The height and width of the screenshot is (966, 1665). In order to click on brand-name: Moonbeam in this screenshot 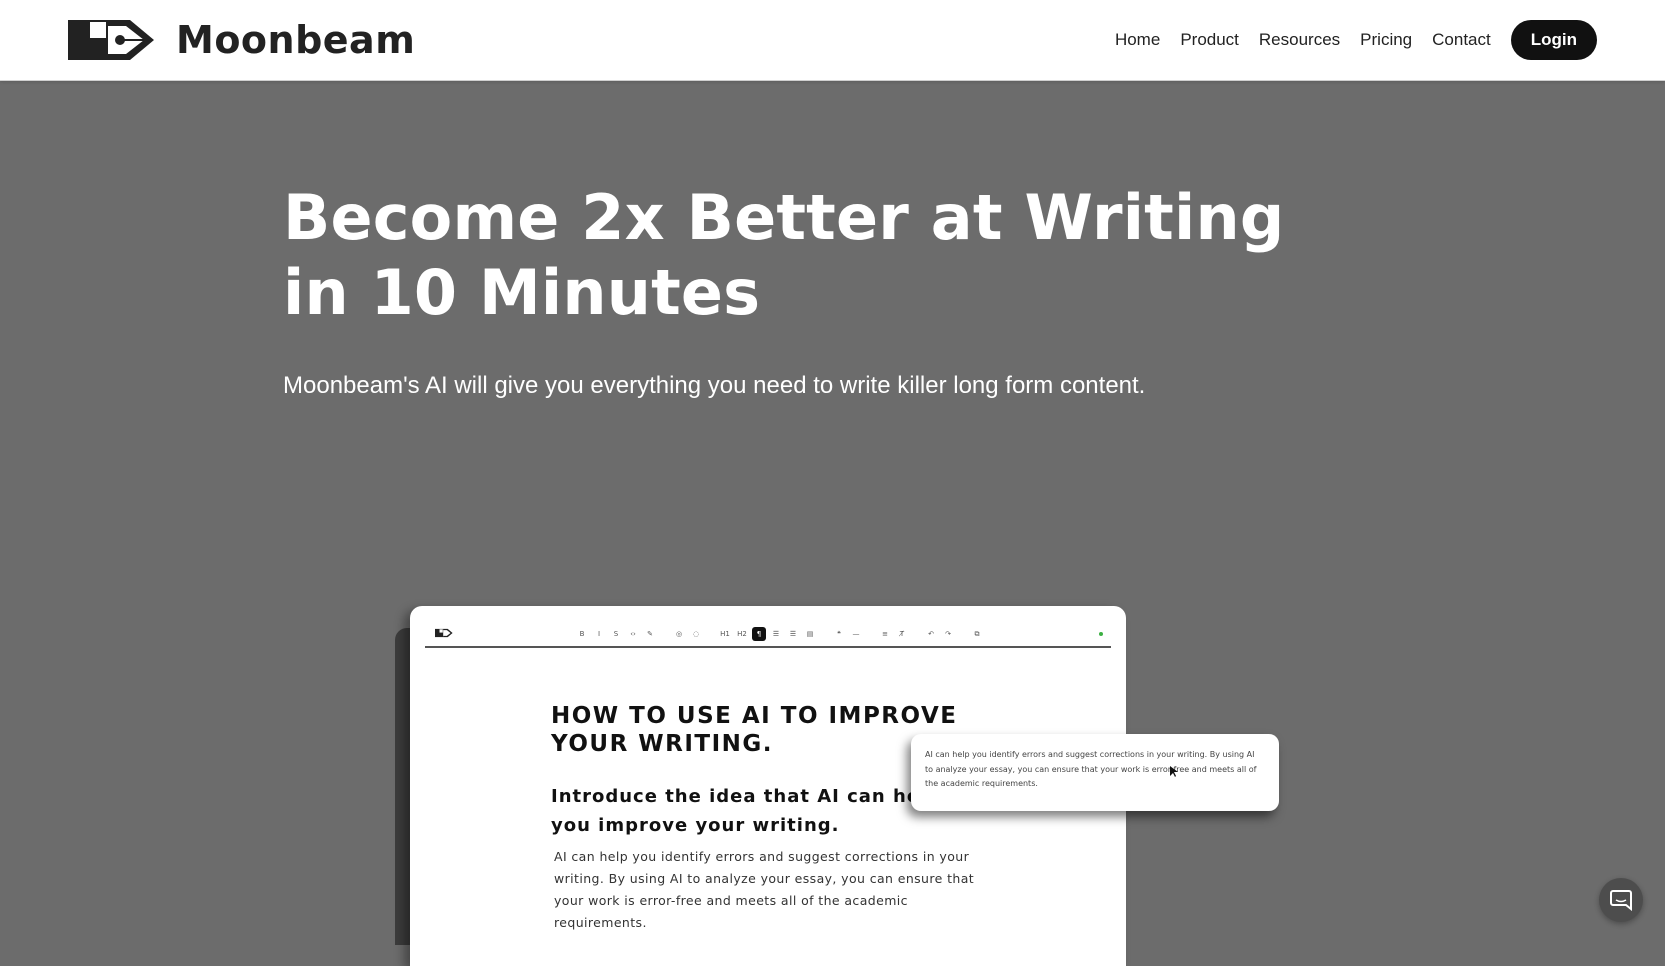, I will do `click(296, 40)`.